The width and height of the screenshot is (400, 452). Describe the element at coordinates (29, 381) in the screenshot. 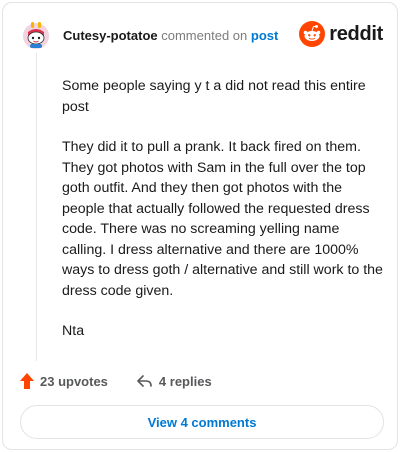

I see `upvote-arrow-icon` at that location.